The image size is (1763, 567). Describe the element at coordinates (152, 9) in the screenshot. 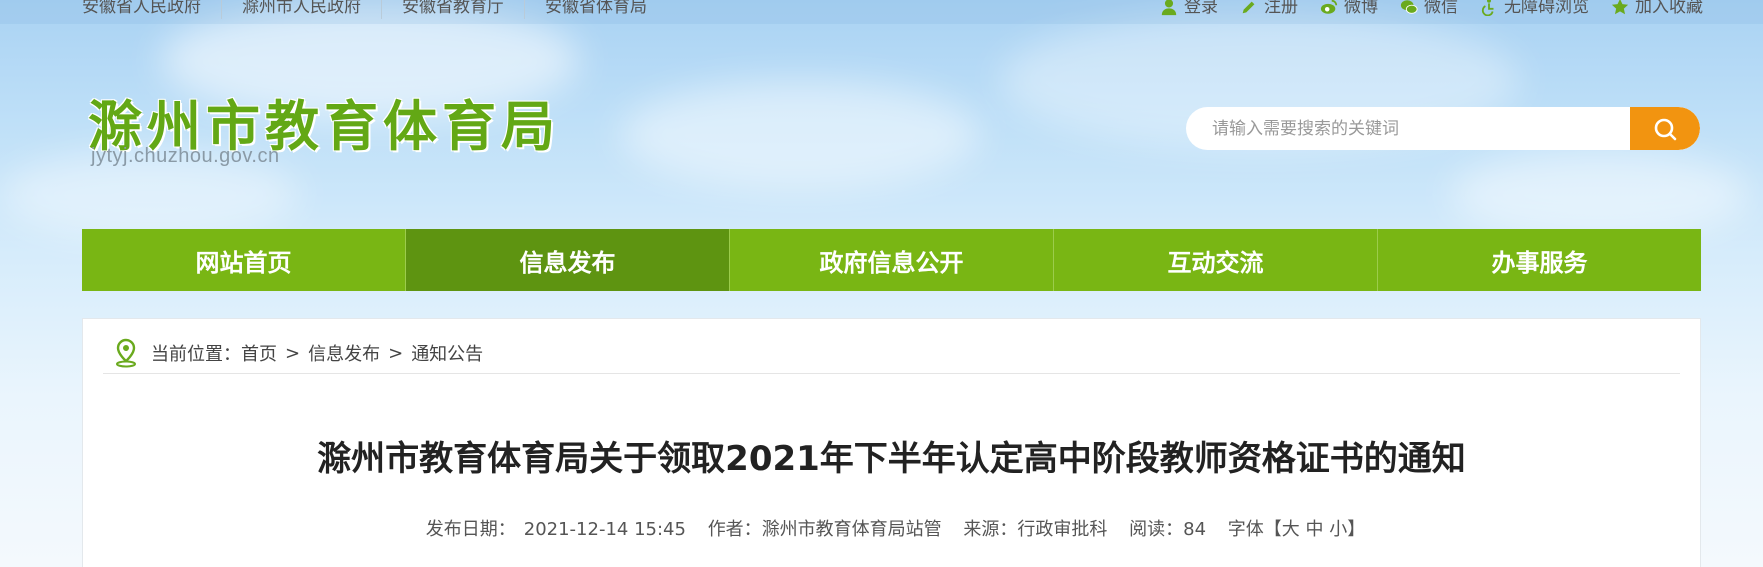

I see `link-anhui-gov: 安徽省人民政府` at that location.